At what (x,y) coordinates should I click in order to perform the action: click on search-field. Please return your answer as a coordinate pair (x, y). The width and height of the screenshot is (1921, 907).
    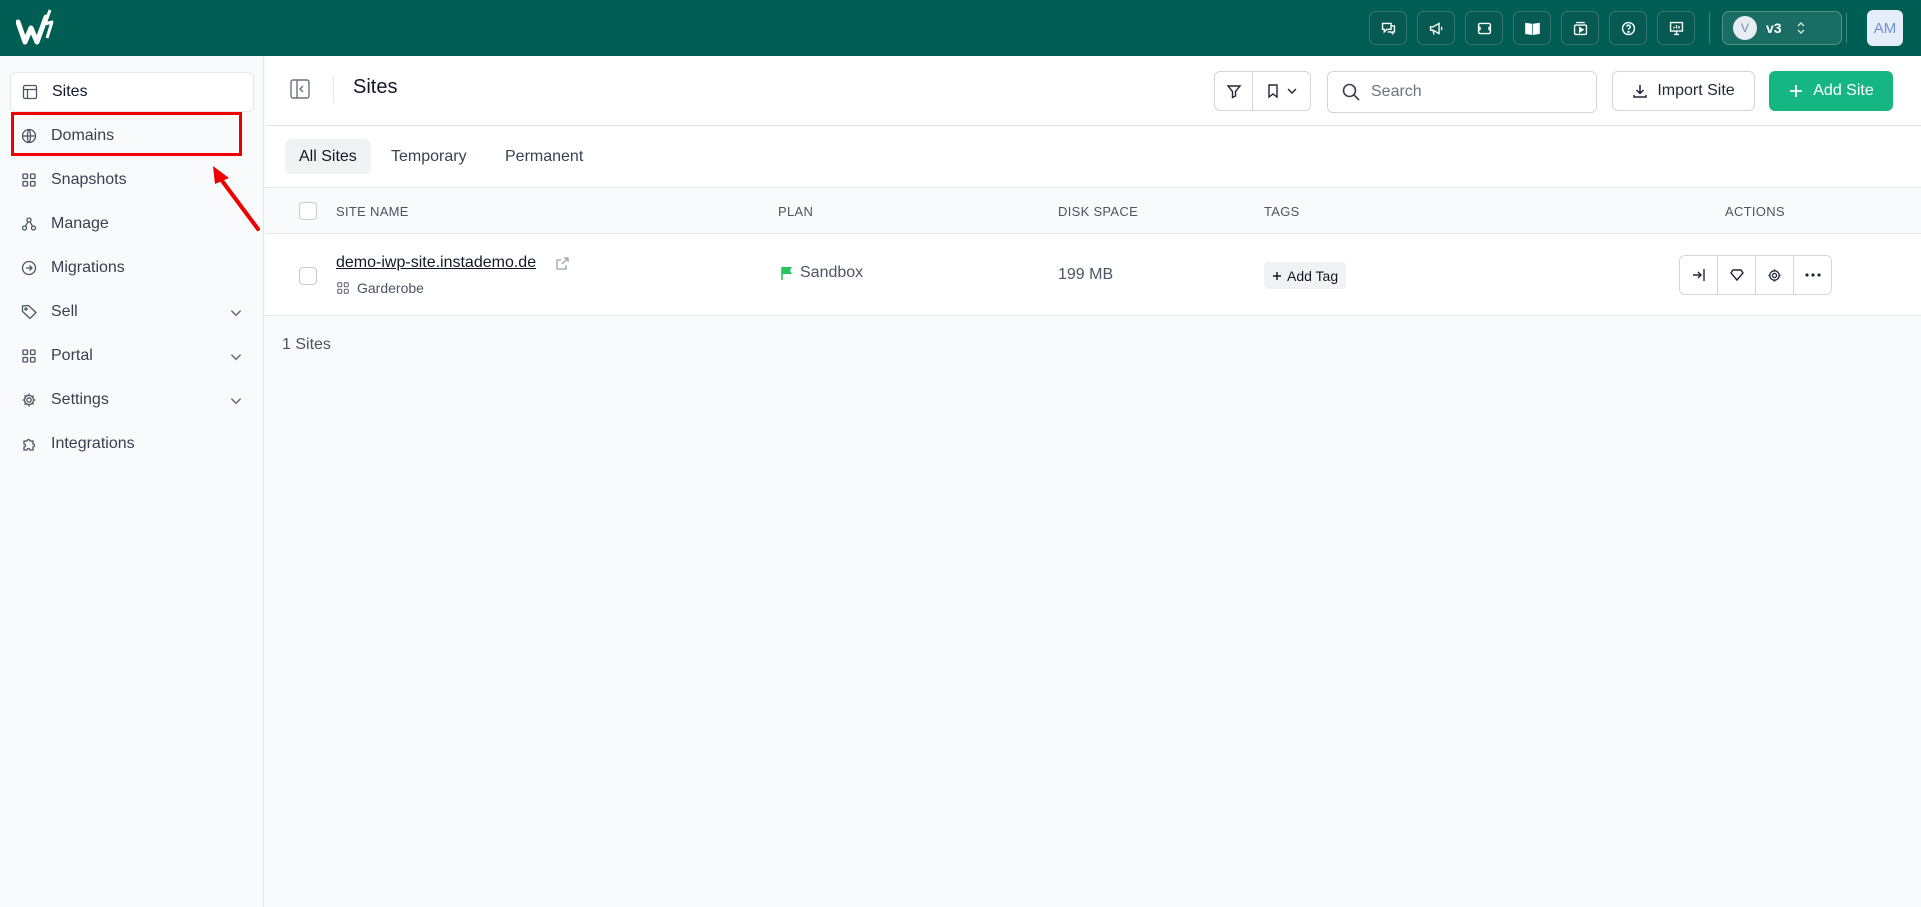
    Looking at the image, I should click on (1462, 92).